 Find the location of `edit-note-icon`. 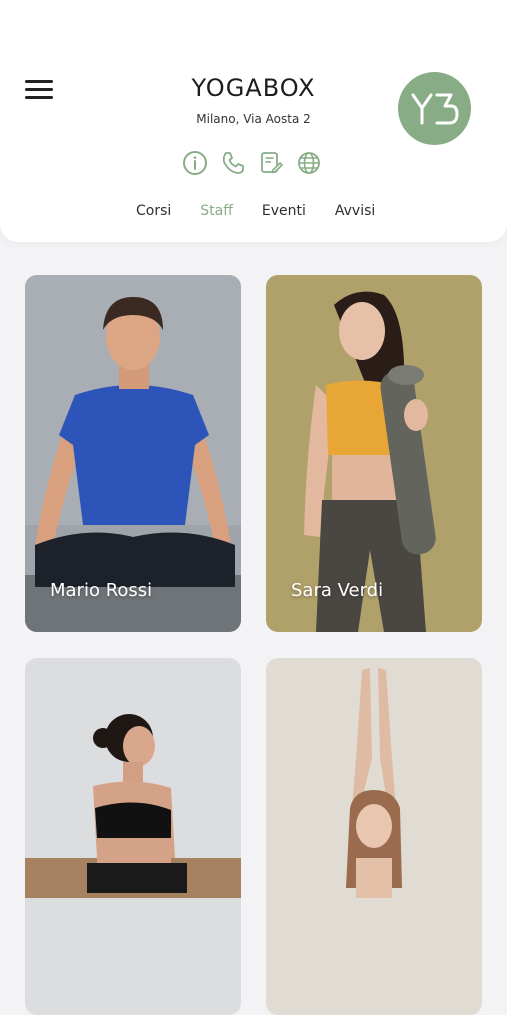

edit-note-icon is located at coordinates (272, 163).